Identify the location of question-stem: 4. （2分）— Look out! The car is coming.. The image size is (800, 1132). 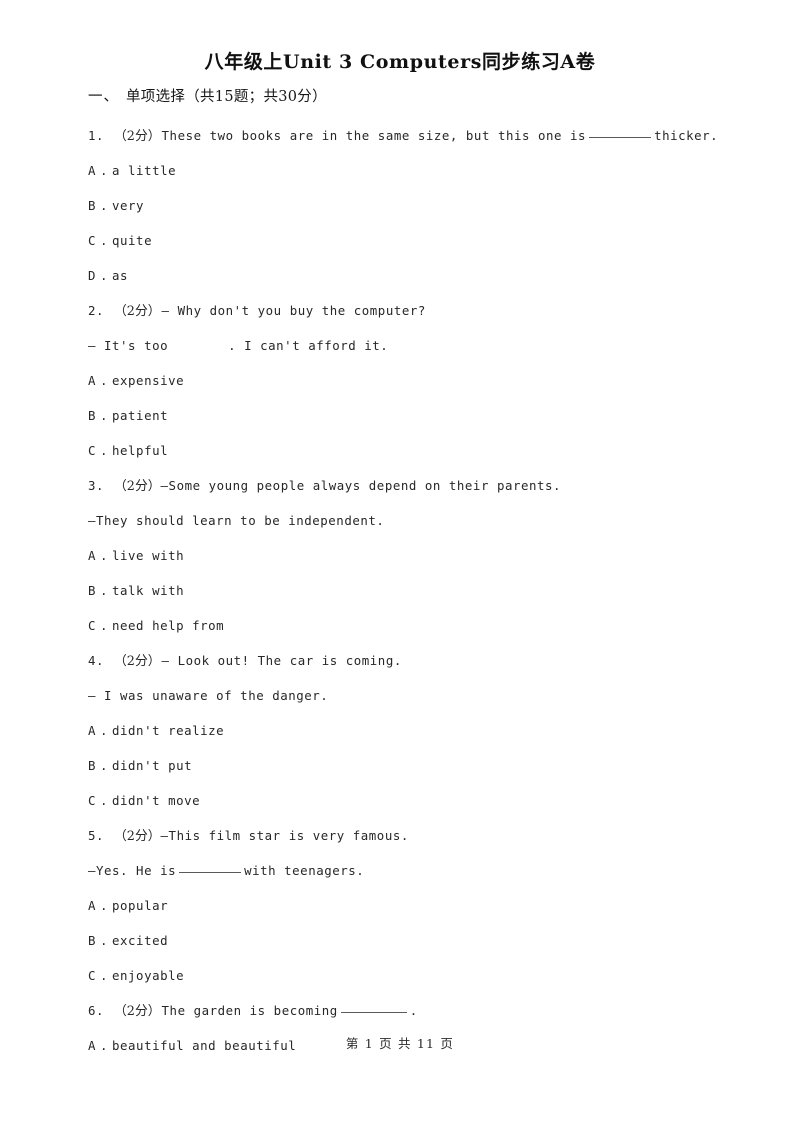
(400, 660).